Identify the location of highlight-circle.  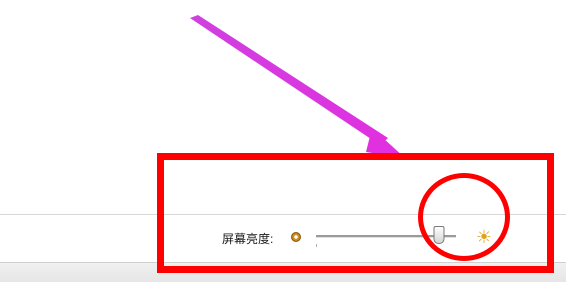
(464, 217).